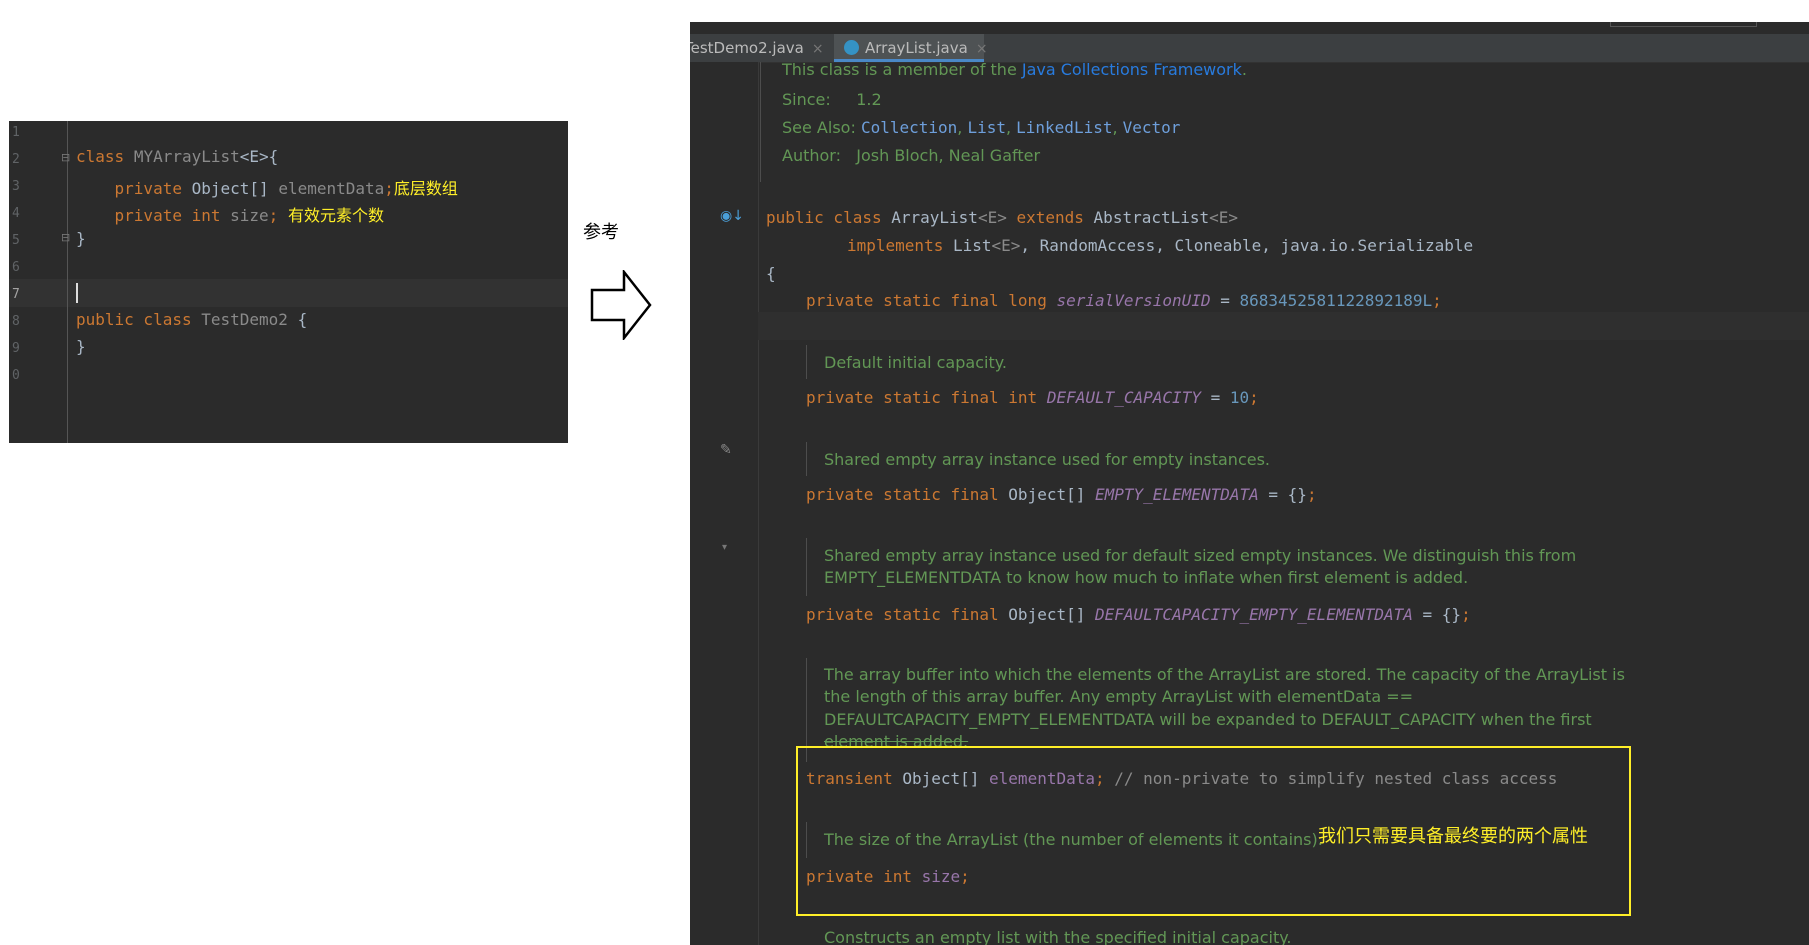  Describe the element at coordinates (16, 240) in the screenshot. I see `line-number: 5` at that location.